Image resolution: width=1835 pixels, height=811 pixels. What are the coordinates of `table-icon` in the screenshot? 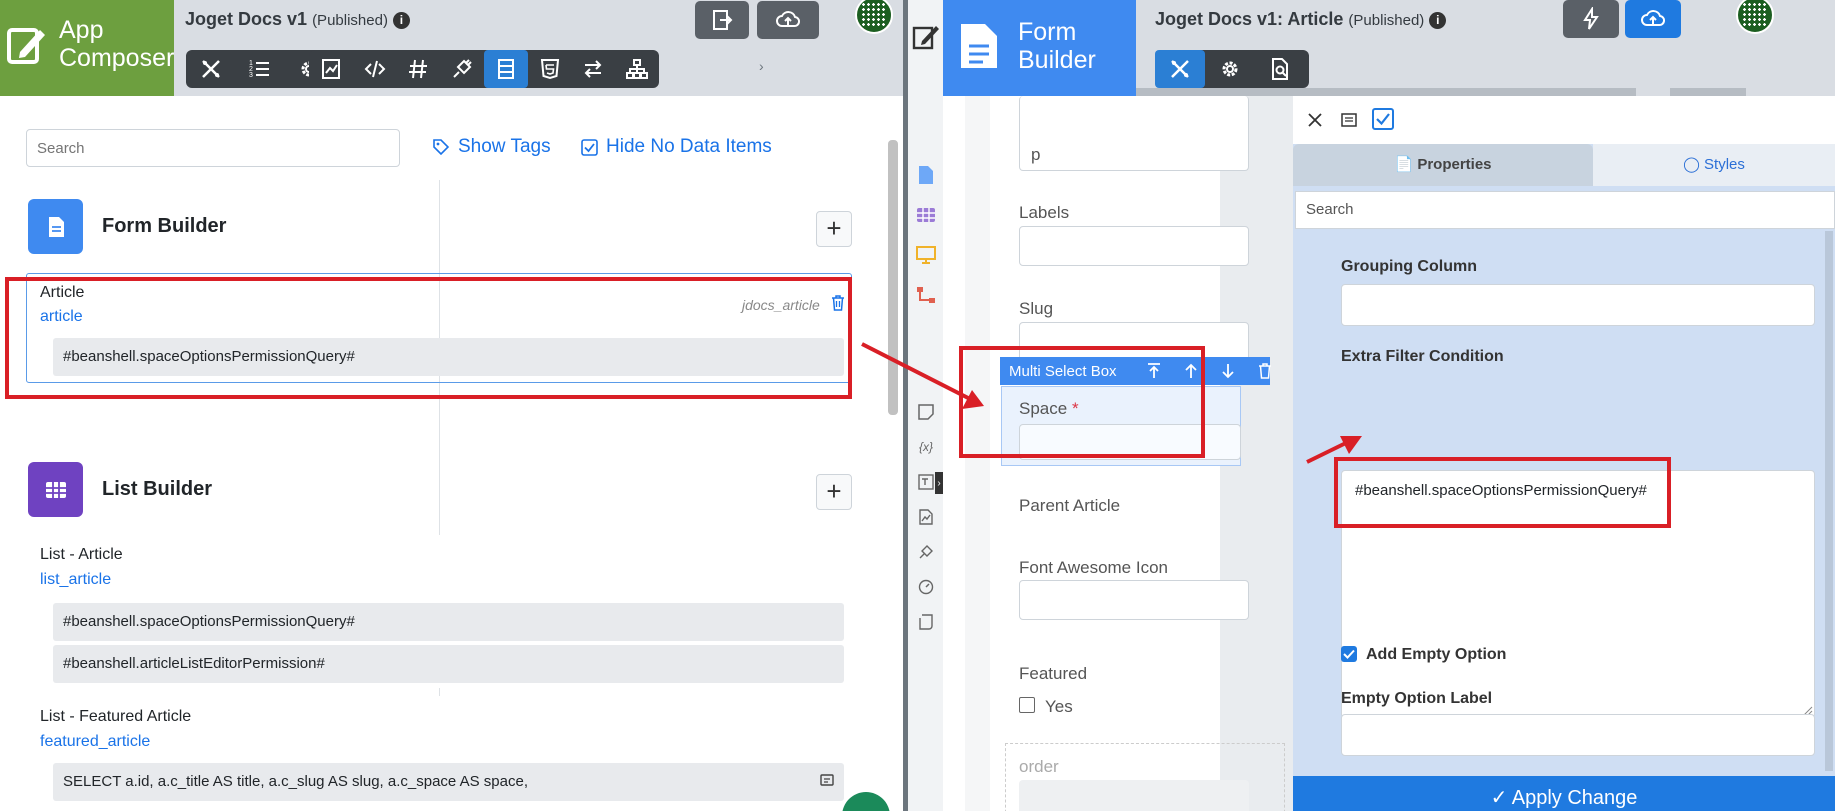 It's located at (926, 215).